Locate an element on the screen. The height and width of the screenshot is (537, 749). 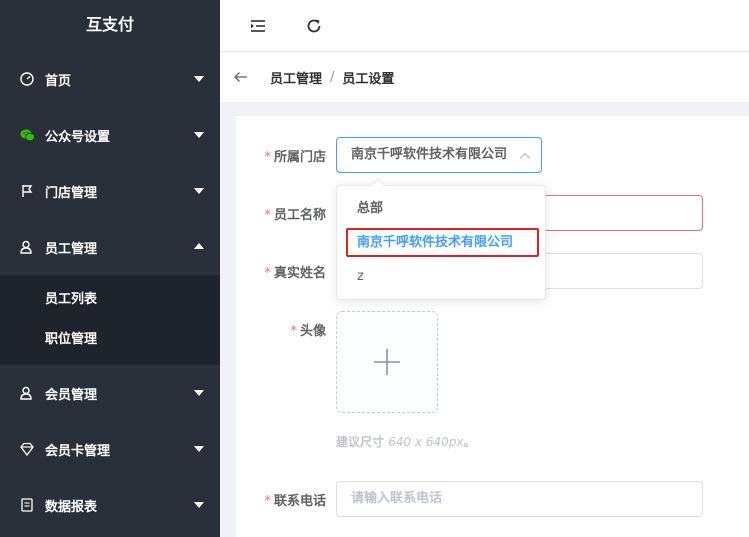
store-dropdown: 总部 南京千呼软件技术有限公司 z is located at coordinates (441, 238).